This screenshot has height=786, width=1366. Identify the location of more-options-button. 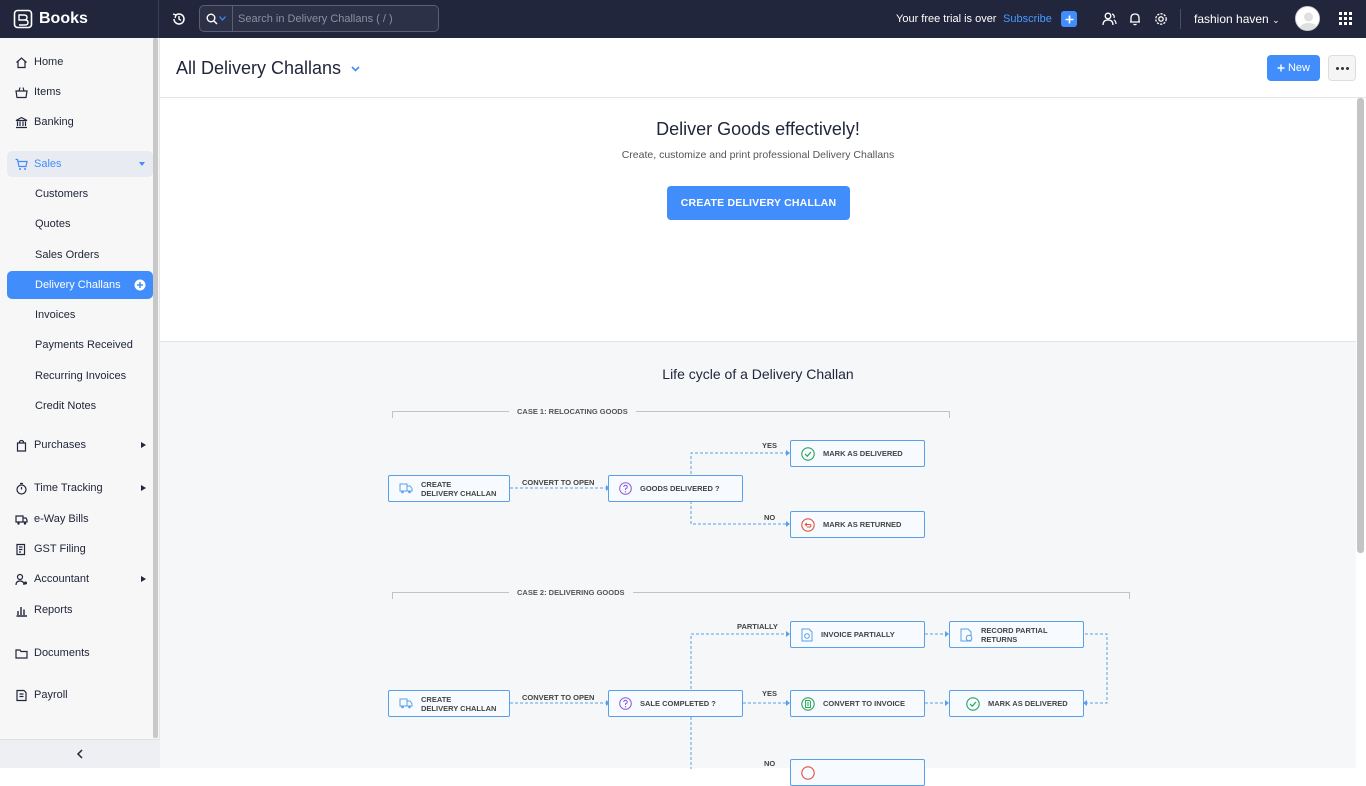
(1342, 68).